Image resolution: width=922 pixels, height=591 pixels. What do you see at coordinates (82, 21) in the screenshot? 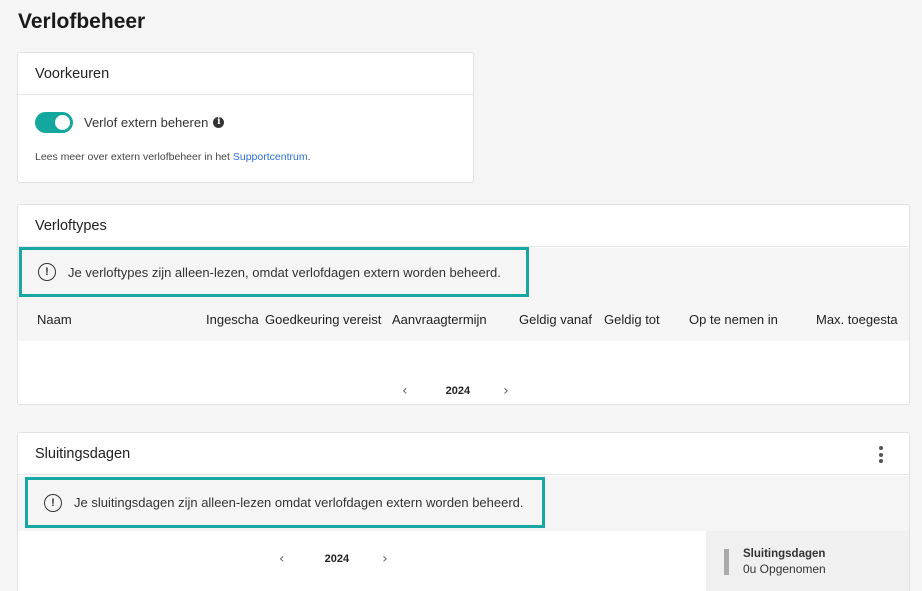
I see `page-title: Verlofbeheer` at bounding box center [82, 21].